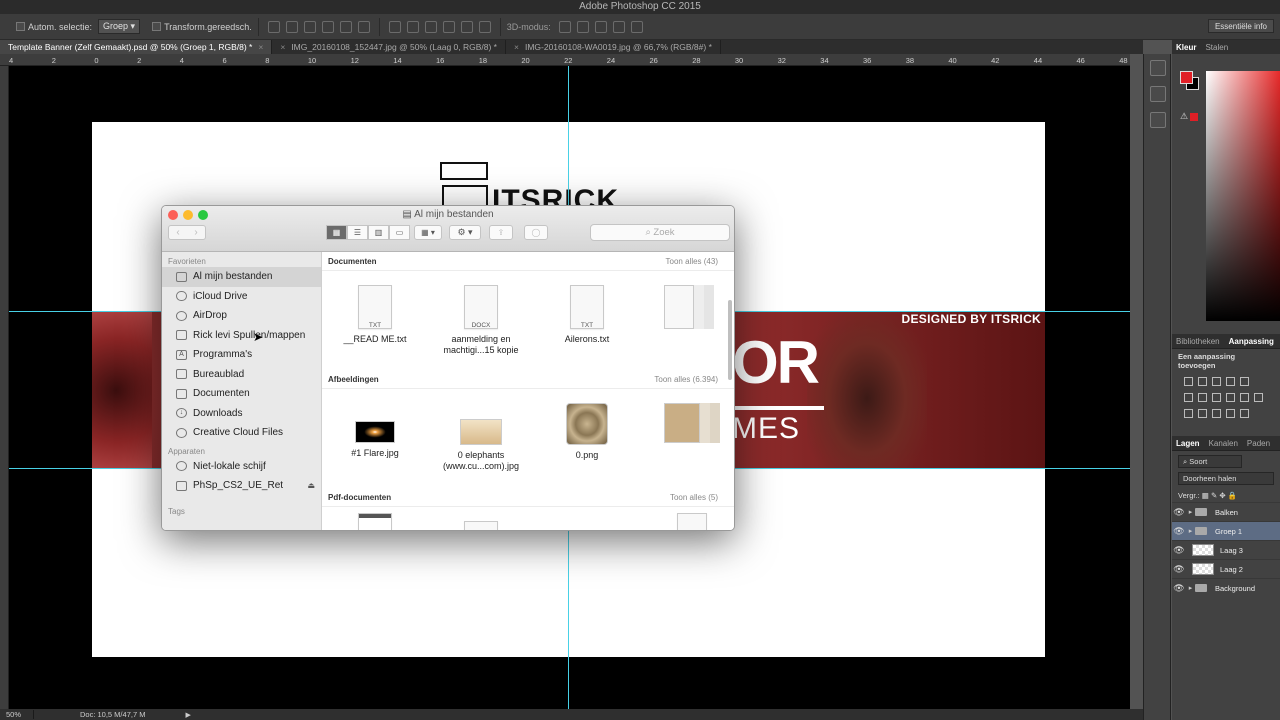 Image resolution: width=1280 pixels, height=720 pixels. Describe the element at coordinates (1216, 413) in the screenshot. I see `threshold-icon` at that location.